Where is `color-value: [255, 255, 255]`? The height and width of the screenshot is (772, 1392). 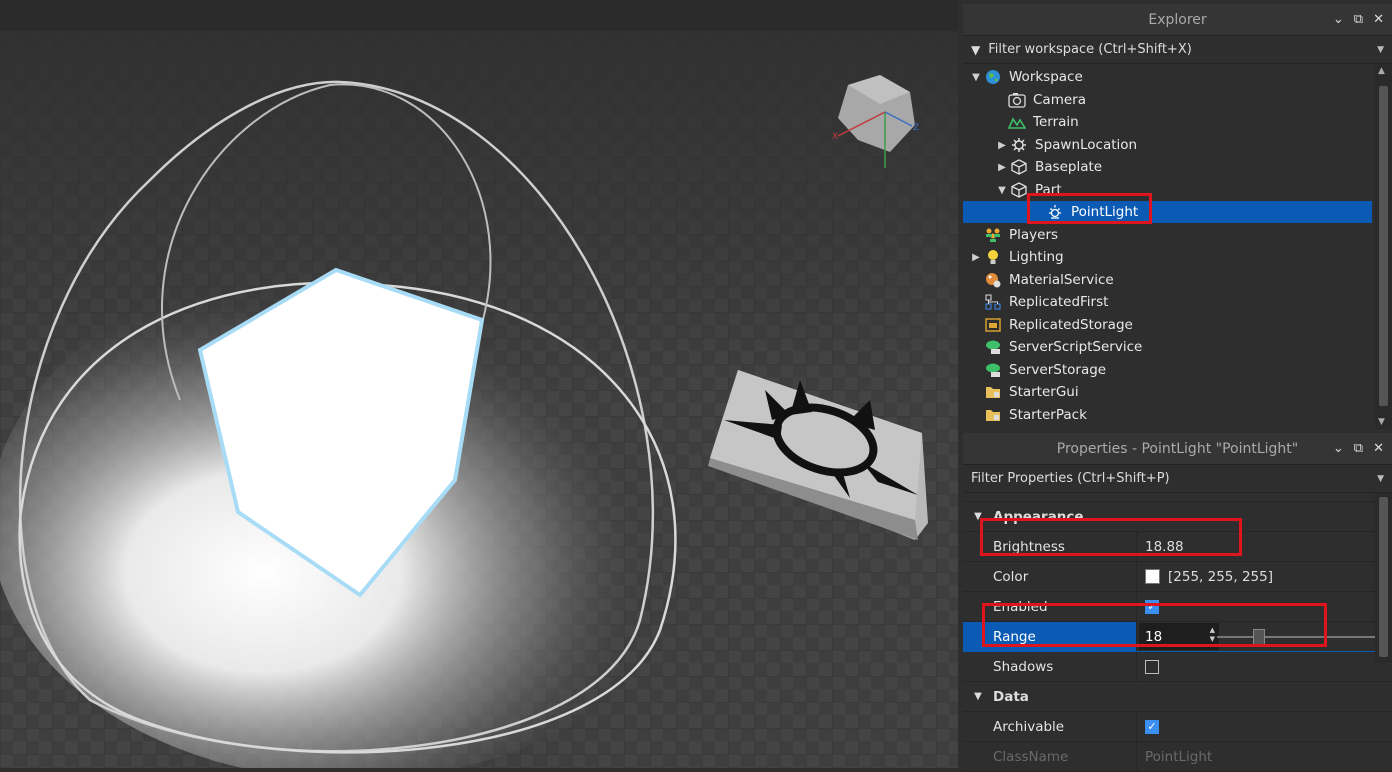
color-value: [255, 255, 255] is located at coordinates (1220, 577).